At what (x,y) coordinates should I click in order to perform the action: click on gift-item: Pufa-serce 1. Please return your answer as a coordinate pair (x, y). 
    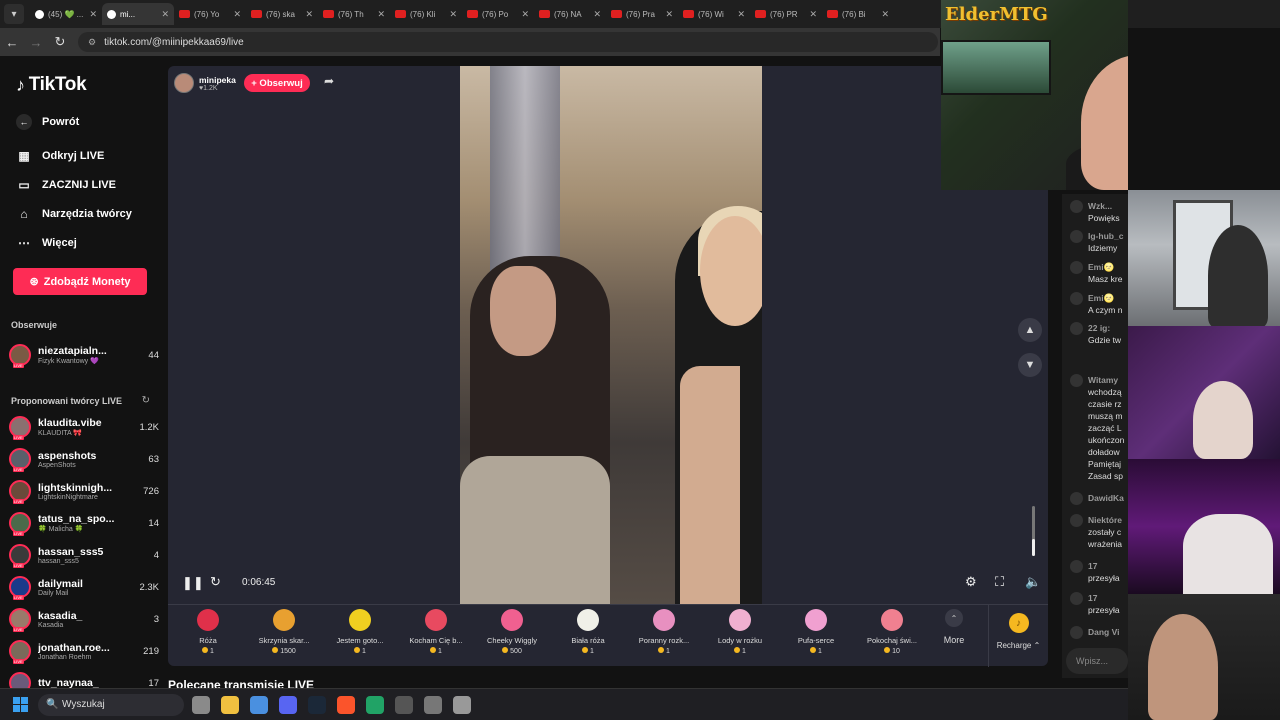
    Looking at the image, I should click on (816, 632).